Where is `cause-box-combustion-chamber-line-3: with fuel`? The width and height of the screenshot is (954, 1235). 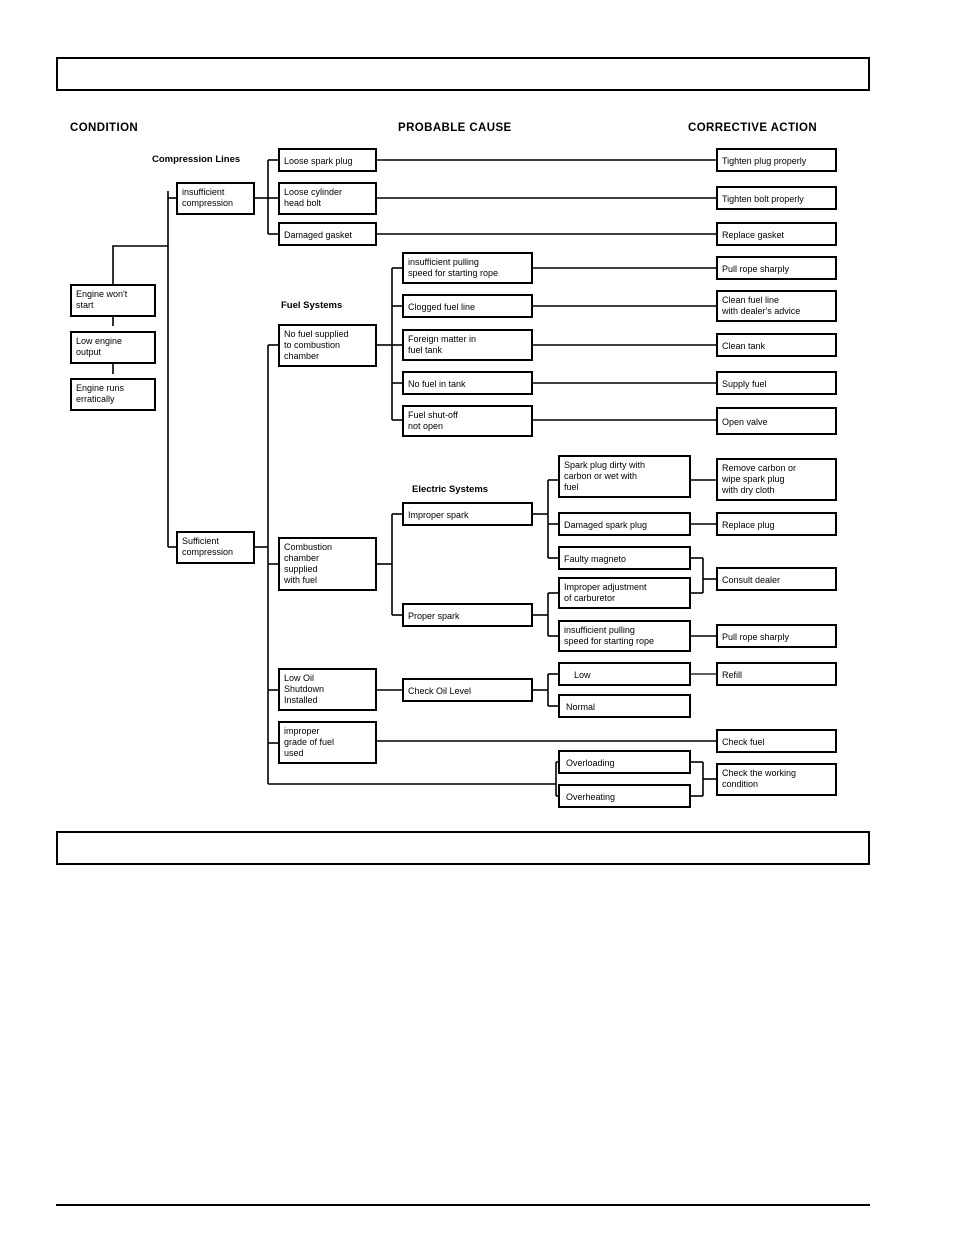 cause-box-combustion-chamber-line-3: with fuel is located at coordinates (300, 580).